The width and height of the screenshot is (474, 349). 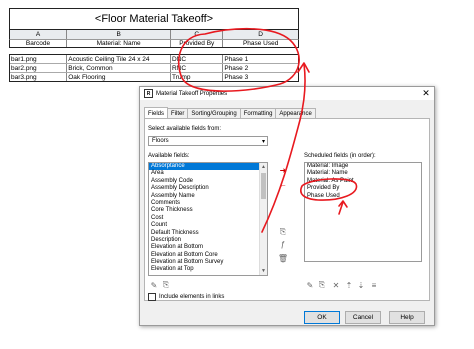 I want to click on table-cell: Phase 2, so click(x=260, y=68).